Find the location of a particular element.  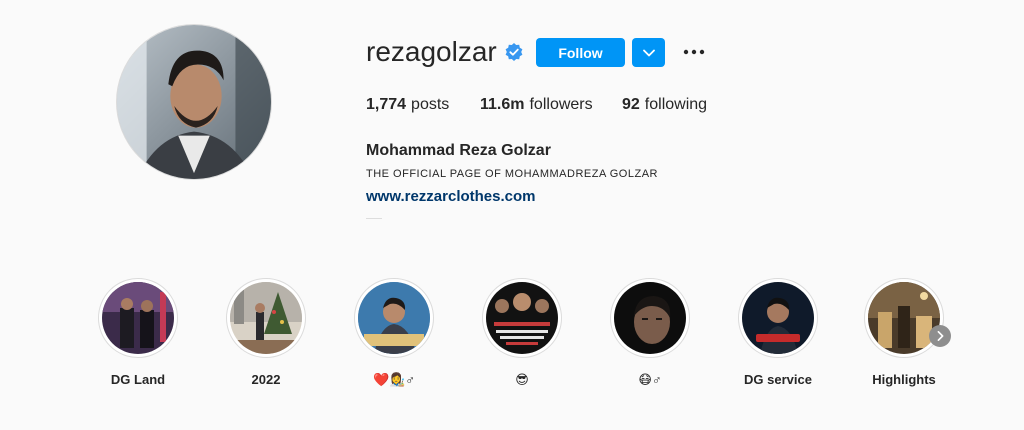

website-link: www.rezzarclothes.com is located at coordinates (451, 196).